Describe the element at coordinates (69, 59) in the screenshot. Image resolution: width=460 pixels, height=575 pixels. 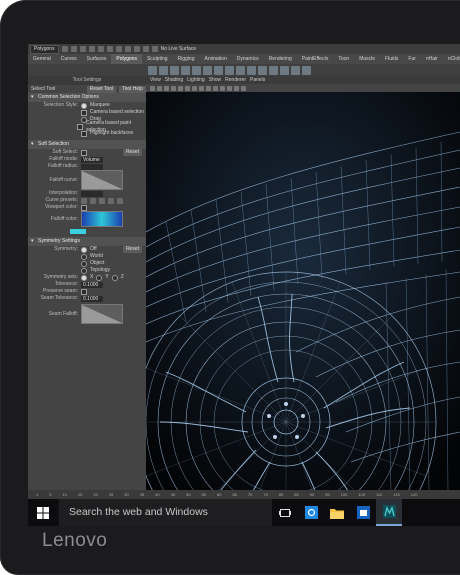
I see `shelf-tab: Curves` at that location.